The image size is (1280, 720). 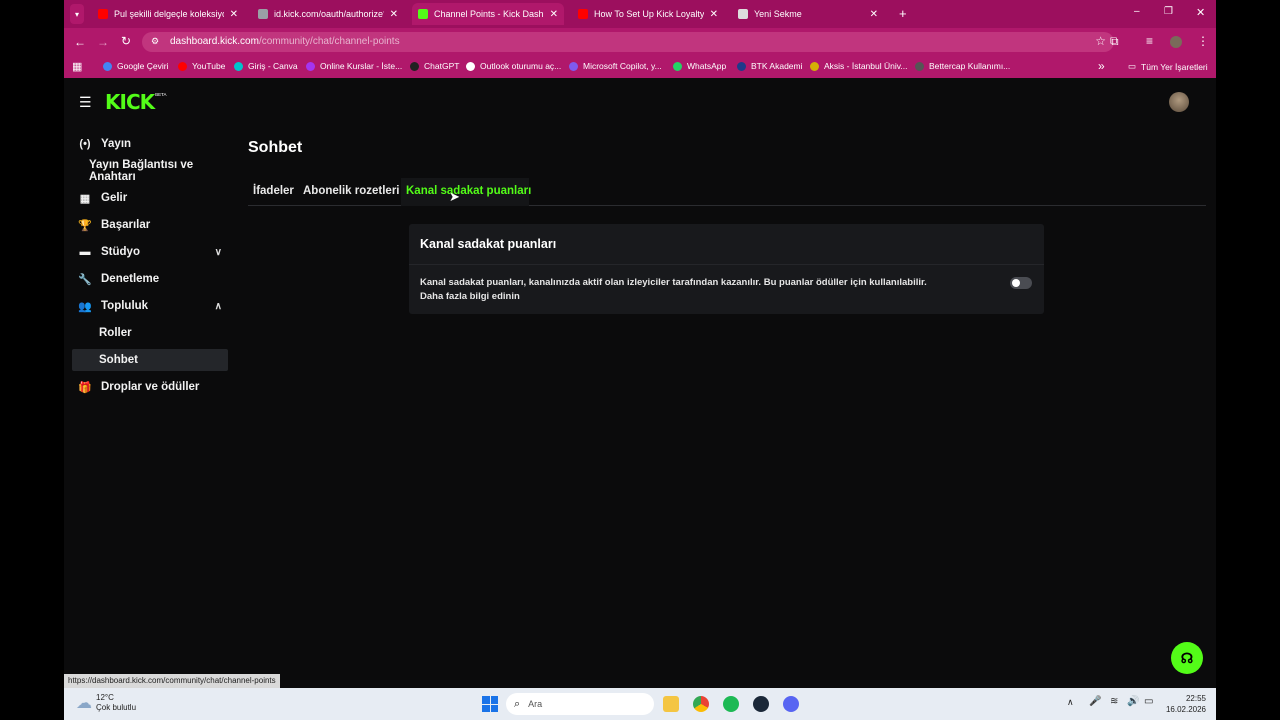 I want to click on bookmark-item: BTK Akademi, so click(x=770, y=66).